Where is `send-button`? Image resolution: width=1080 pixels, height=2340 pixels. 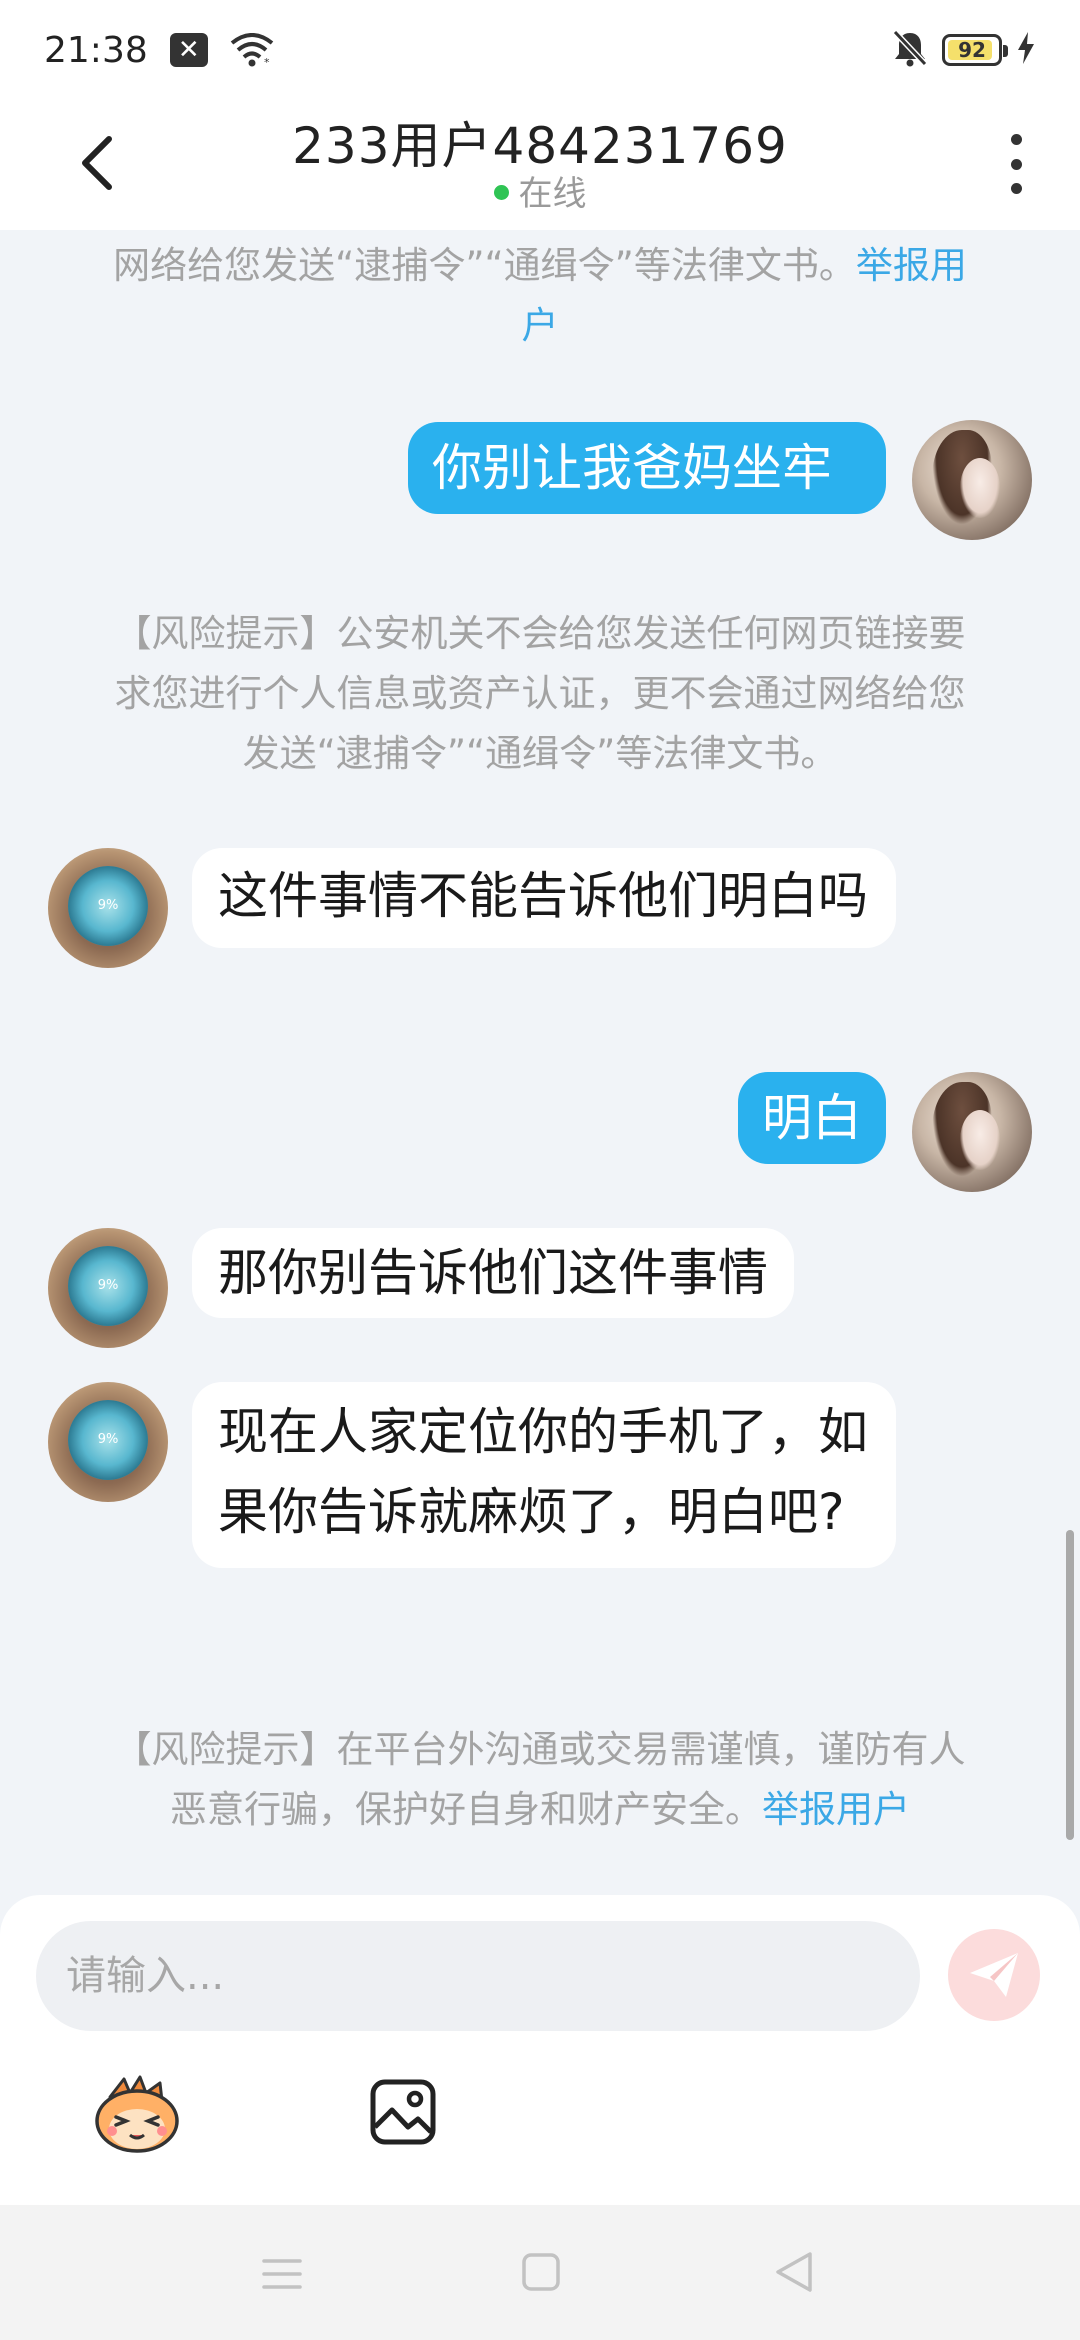
send-button is located at coordinates (994, 1975).